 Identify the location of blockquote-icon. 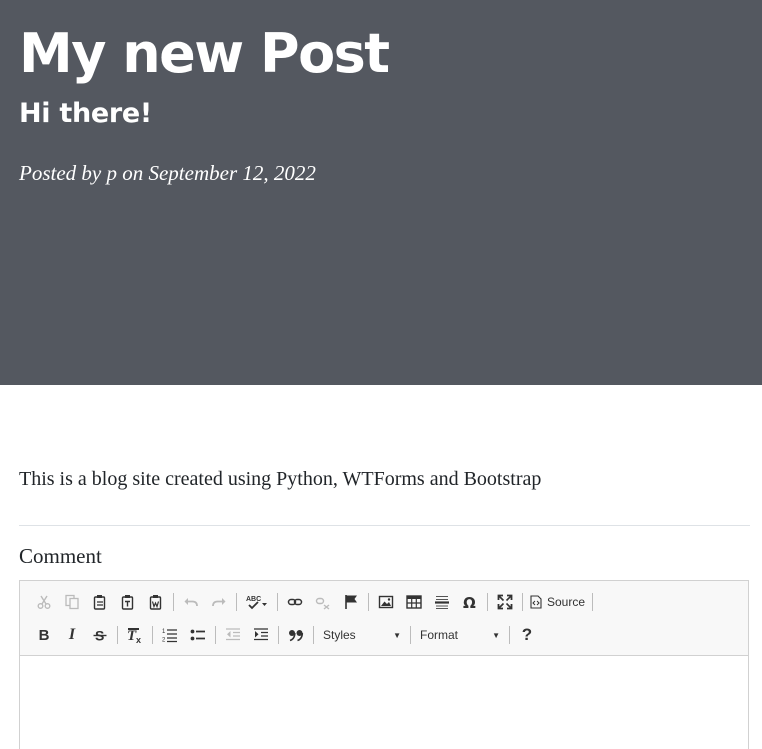
(296, 636).